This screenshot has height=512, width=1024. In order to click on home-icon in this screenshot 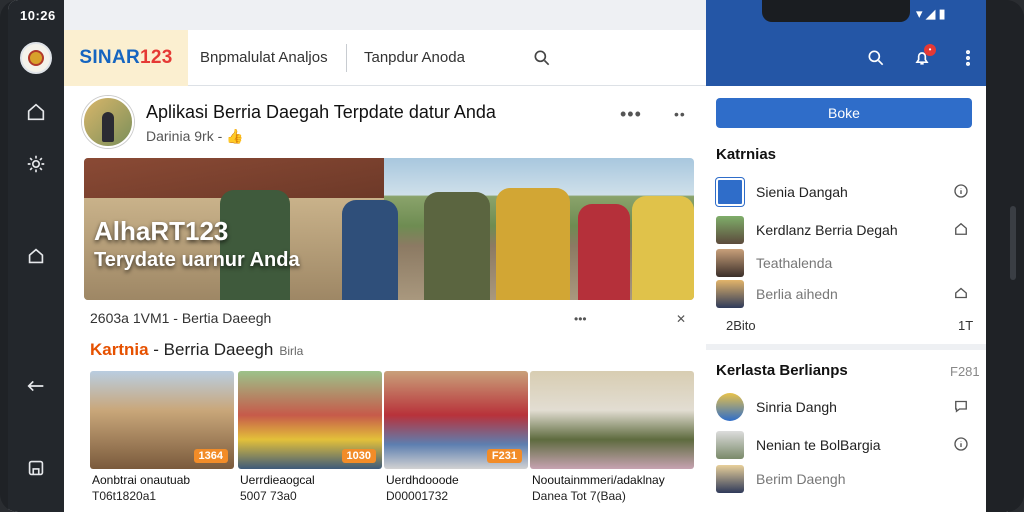, I will do `click(36, 112)`.